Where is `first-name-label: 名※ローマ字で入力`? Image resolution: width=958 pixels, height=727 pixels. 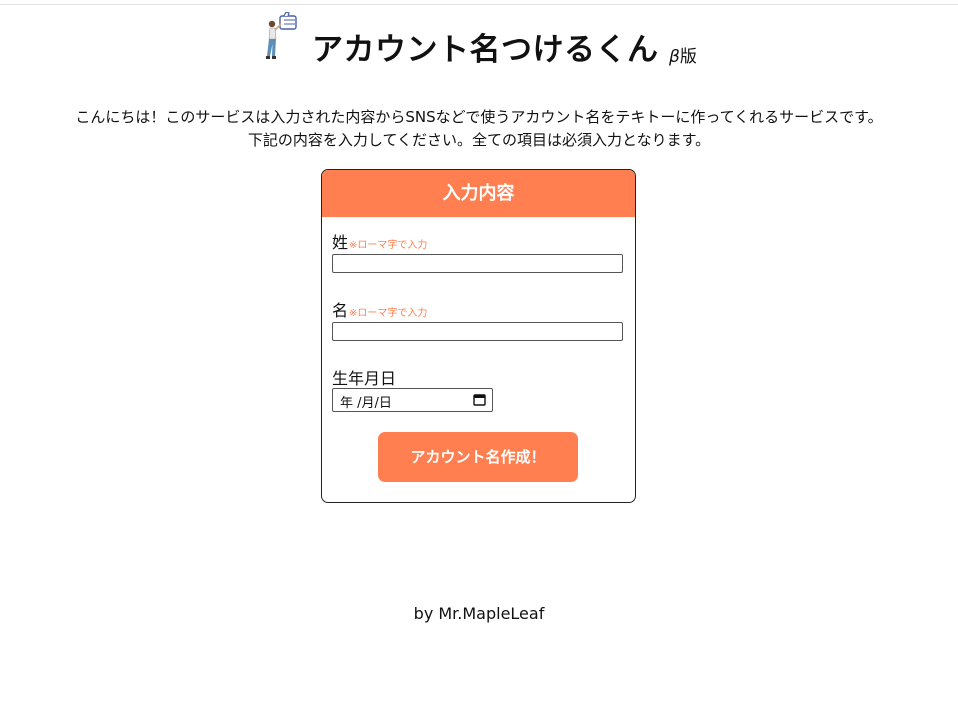 first-name-label: 名※ローマ字で入力 is located at coordinates (379, 309).